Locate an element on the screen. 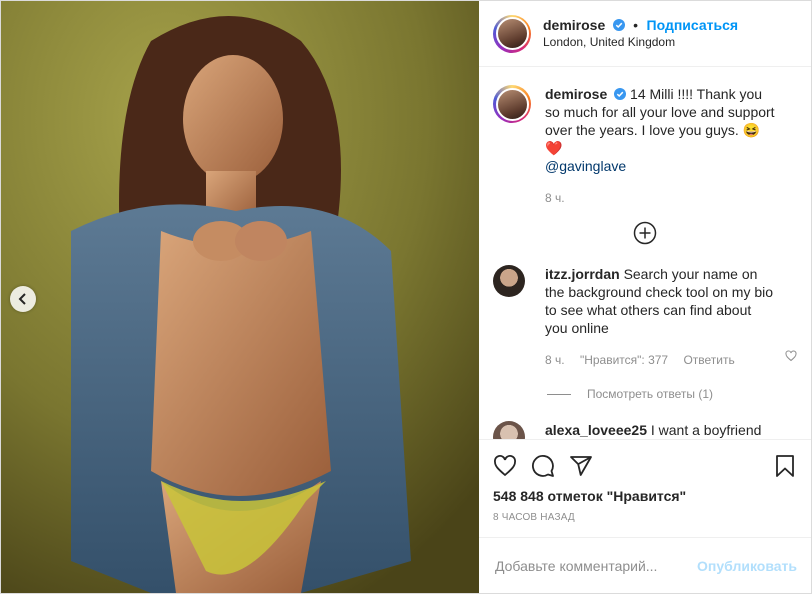  view-replies-label: Посмотреть ответы (1) is located at coordinates (650, 394).